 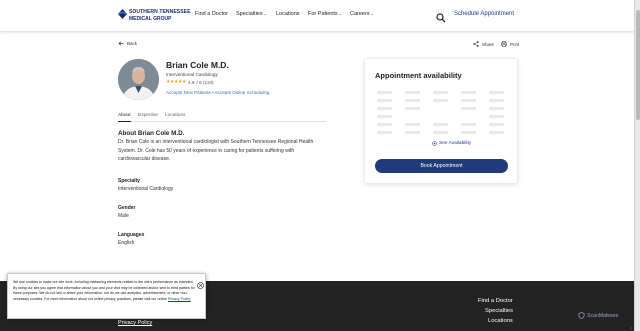 What do you see at coordinates (441, 166) in the screenshot?
I see `book-appointment-button: Book Appointment` at bounding box center [441, 166].